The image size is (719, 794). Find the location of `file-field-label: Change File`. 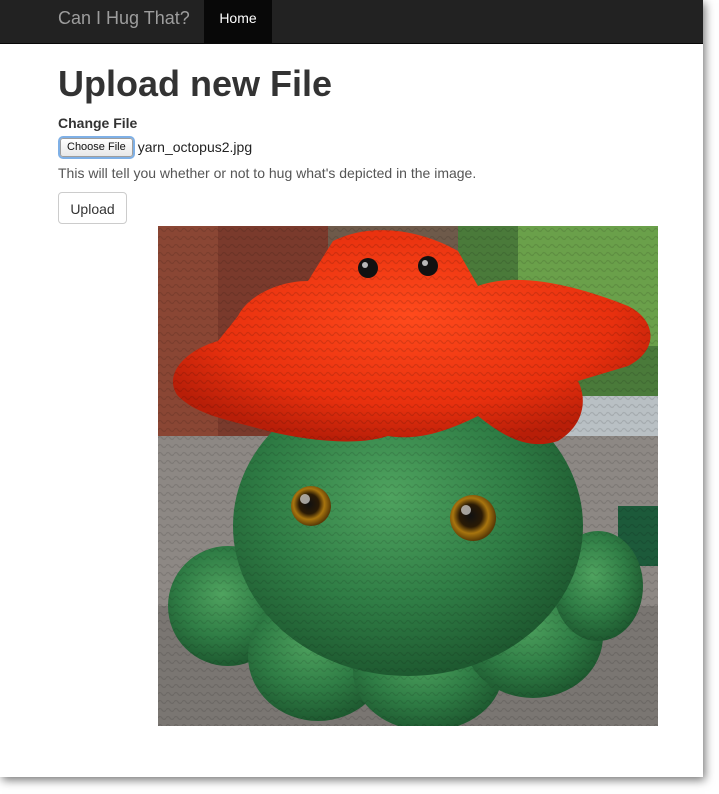

file-field-label: Change File is located at coordinates (98, 123).